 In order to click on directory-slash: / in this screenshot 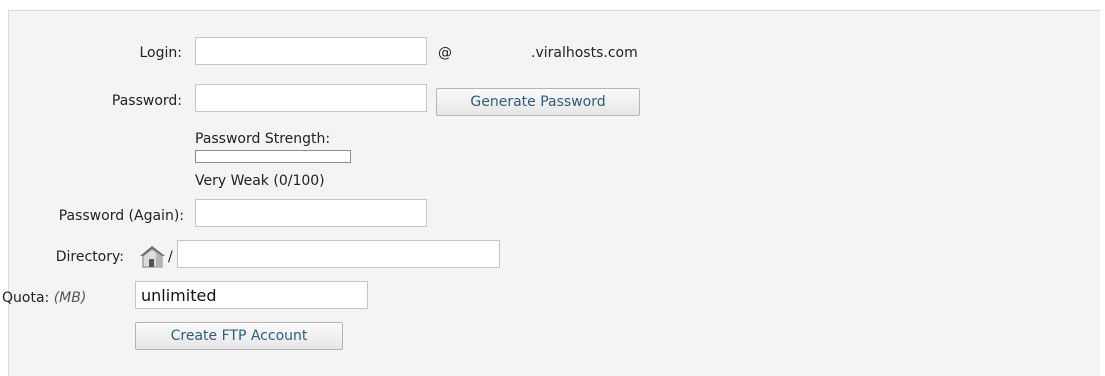, I will do `click(170, 257)`.